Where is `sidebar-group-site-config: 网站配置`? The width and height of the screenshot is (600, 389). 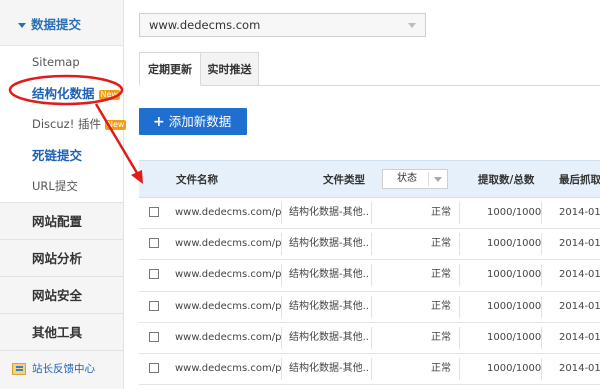 sidebar-group-site-config: 网站配置 is located at coordinates (61, 221).